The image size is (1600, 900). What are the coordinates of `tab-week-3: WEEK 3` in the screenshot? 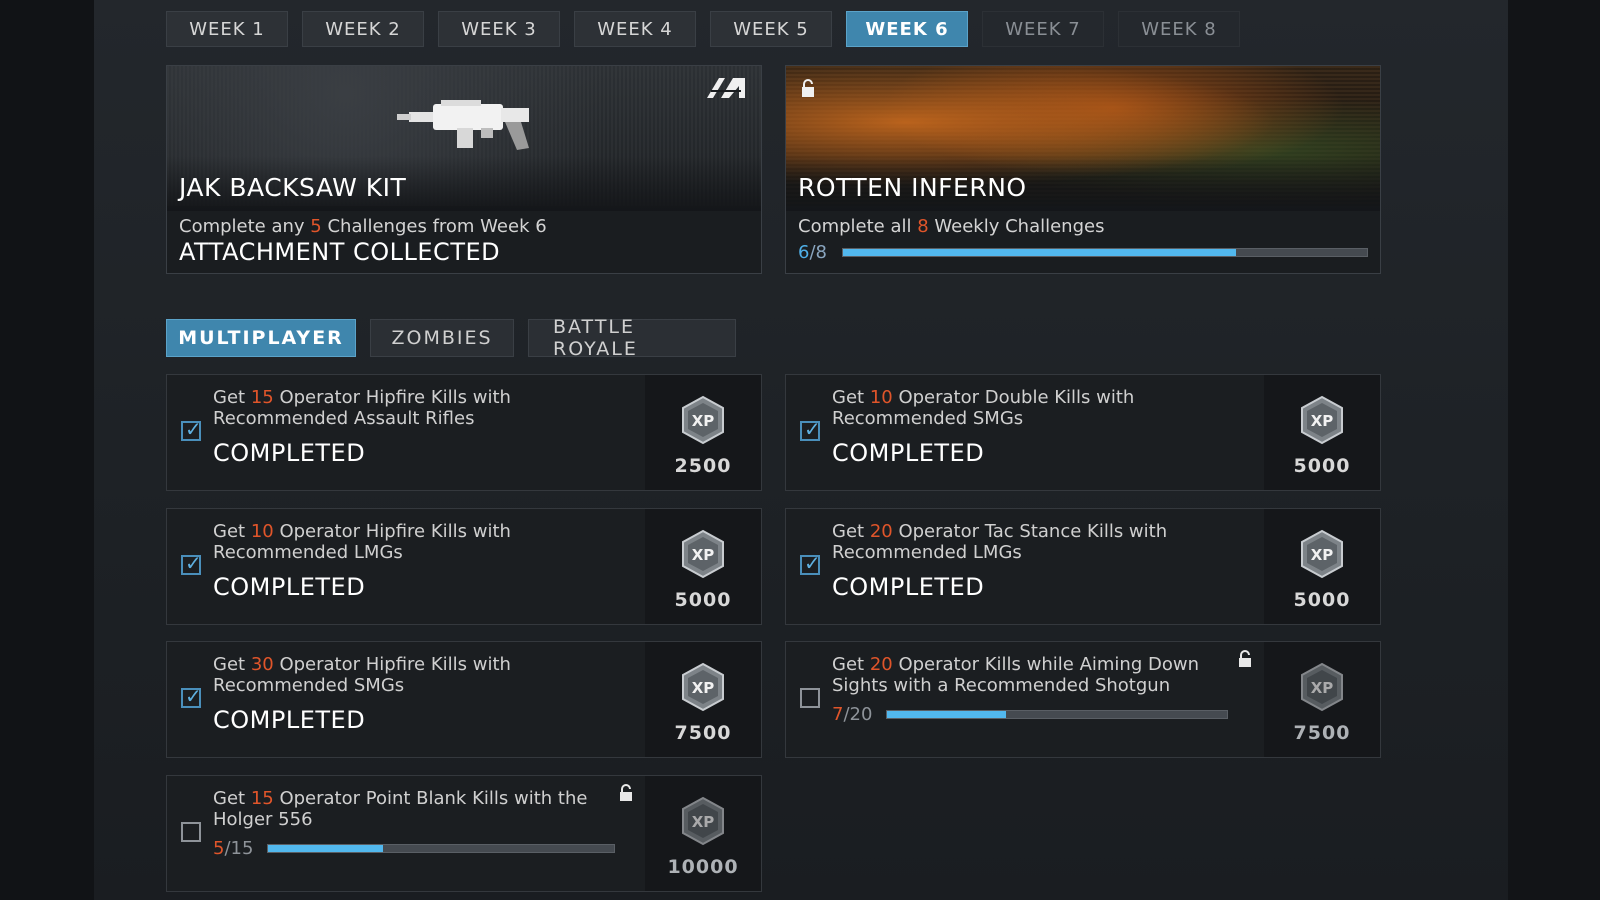 It's located at (499, 29).